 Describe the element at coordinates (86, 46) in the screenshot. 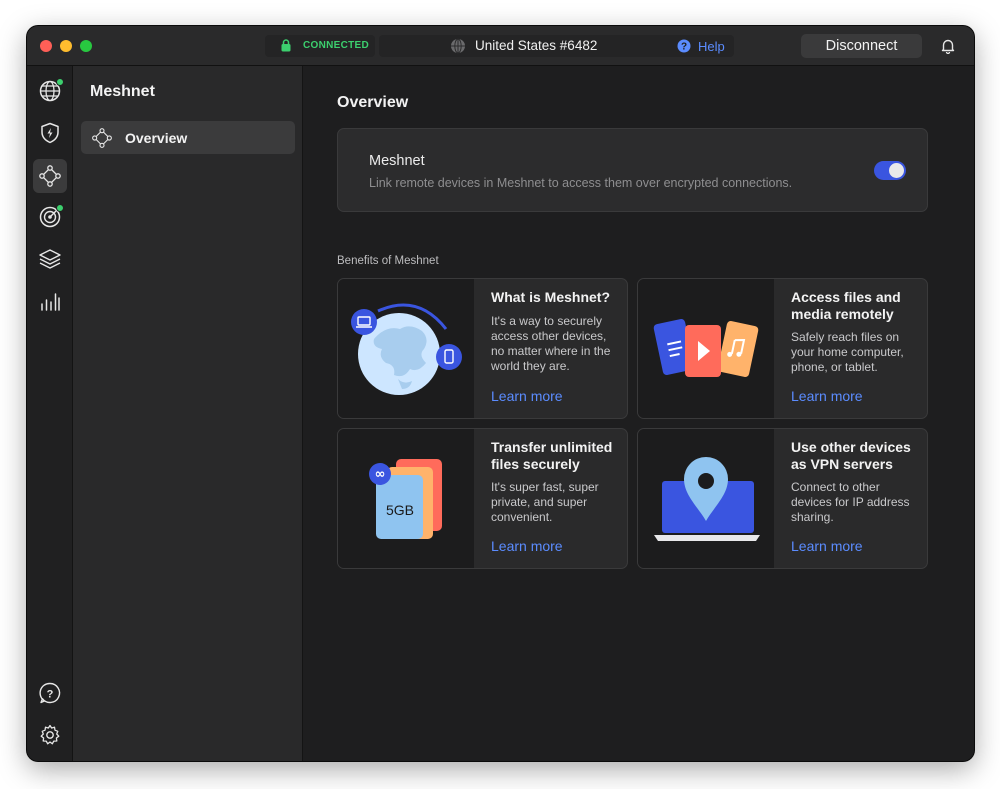

I see `maximize-window-button` at that location.